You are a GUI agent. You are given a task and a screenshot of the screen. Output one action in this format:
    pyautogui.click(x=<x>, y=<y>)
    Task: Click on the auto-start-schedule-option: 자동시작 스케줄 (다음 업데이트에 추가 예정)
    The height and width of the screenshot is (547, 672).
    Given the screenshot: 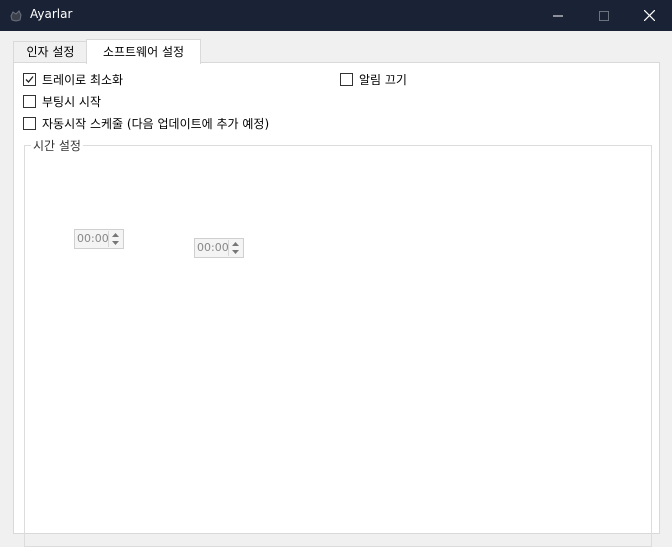 What is the action you would take?
    pyautogui.click(x=146, y=123)
    